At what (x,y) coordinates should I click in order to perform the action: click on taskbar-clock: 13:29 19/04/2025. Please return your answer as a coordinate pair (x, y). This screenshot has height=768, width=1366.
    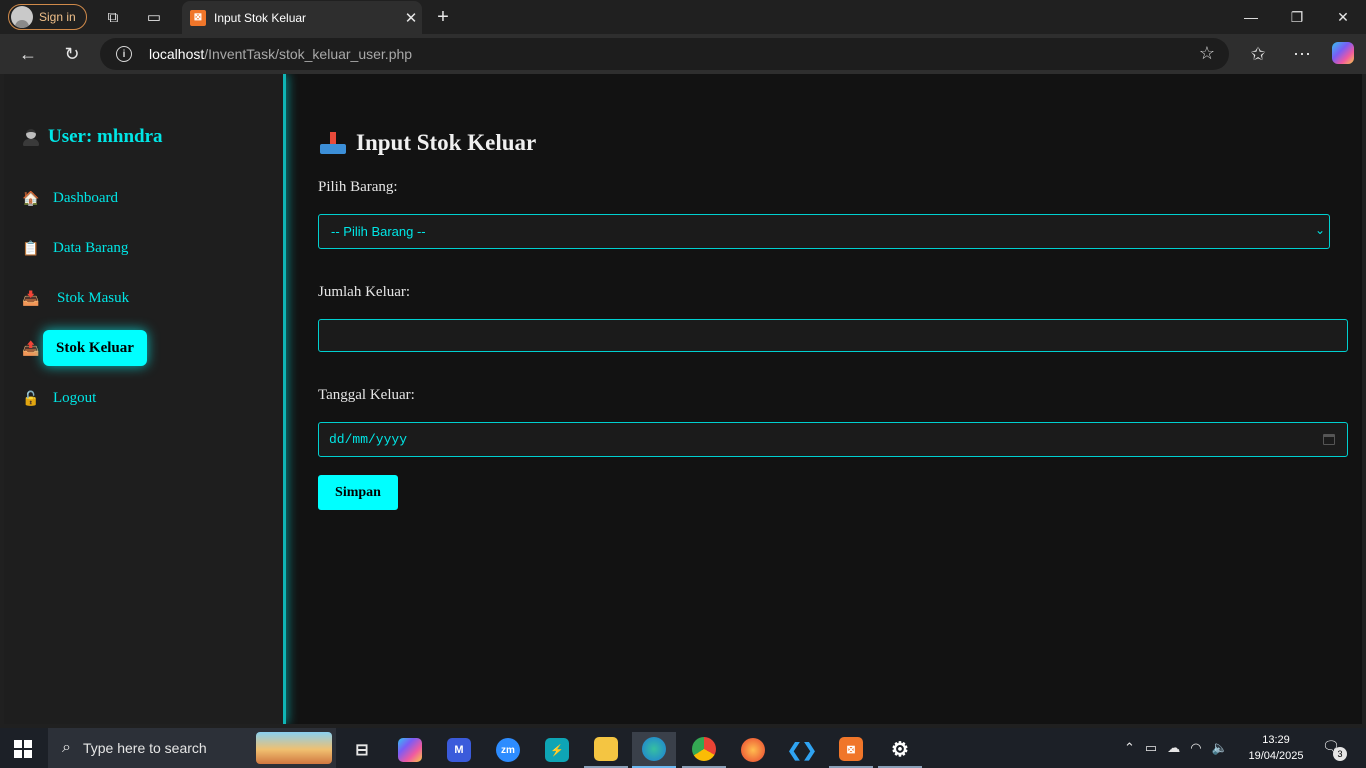
    Looking at the image, I should click on (1276, 748).